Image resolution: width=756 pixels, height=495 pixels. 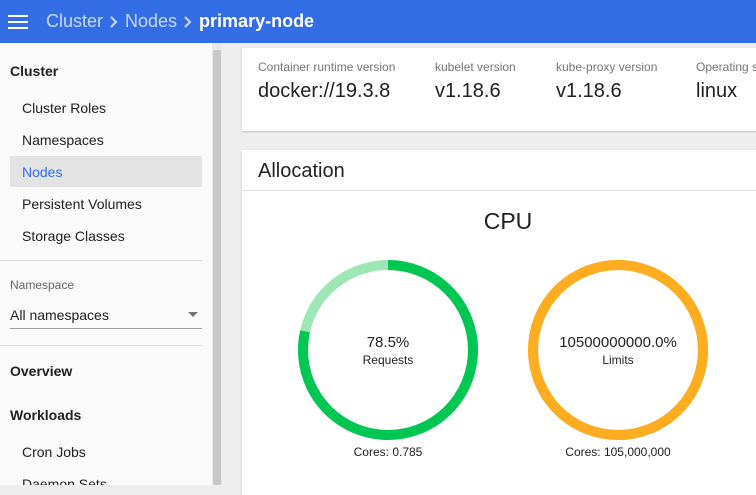 What do you see at coordinates (301, 171) in the screenshot?
I see `allocation-title: Allocation` at bounding box center [301, 171].